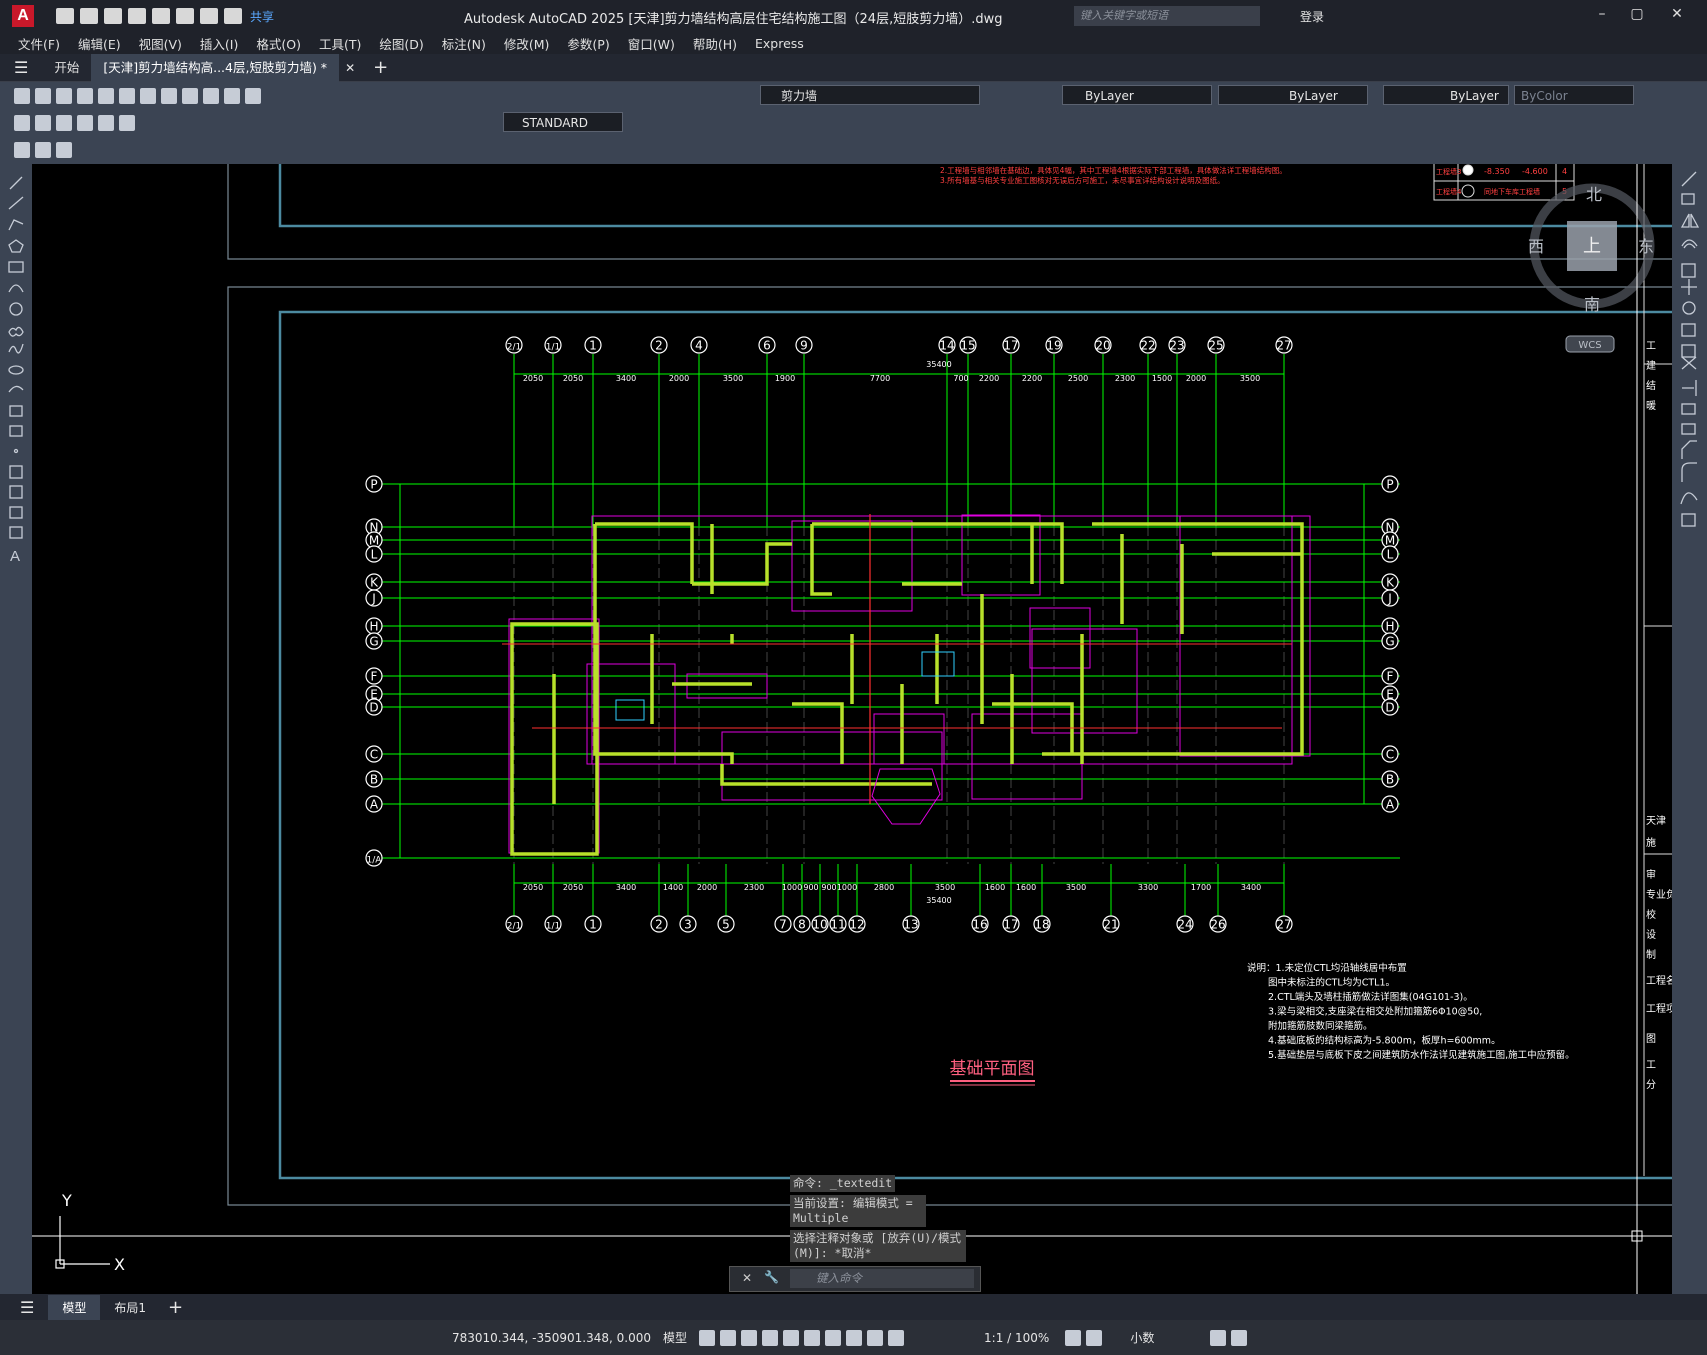 The width and height of the screenshot is (1707, 1355). Describe the element at coordinates (85, 122) in the screenshot. I see `radius-dim-icon` at that location.